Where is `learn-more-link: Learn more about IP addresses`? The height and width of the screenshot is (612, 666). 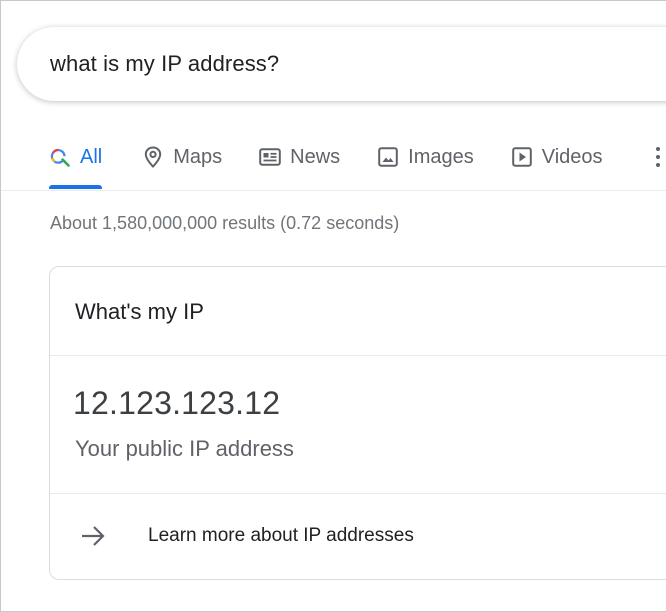 learn-more-link: Learn more about IP addresses is located at coordinates (358, 537).